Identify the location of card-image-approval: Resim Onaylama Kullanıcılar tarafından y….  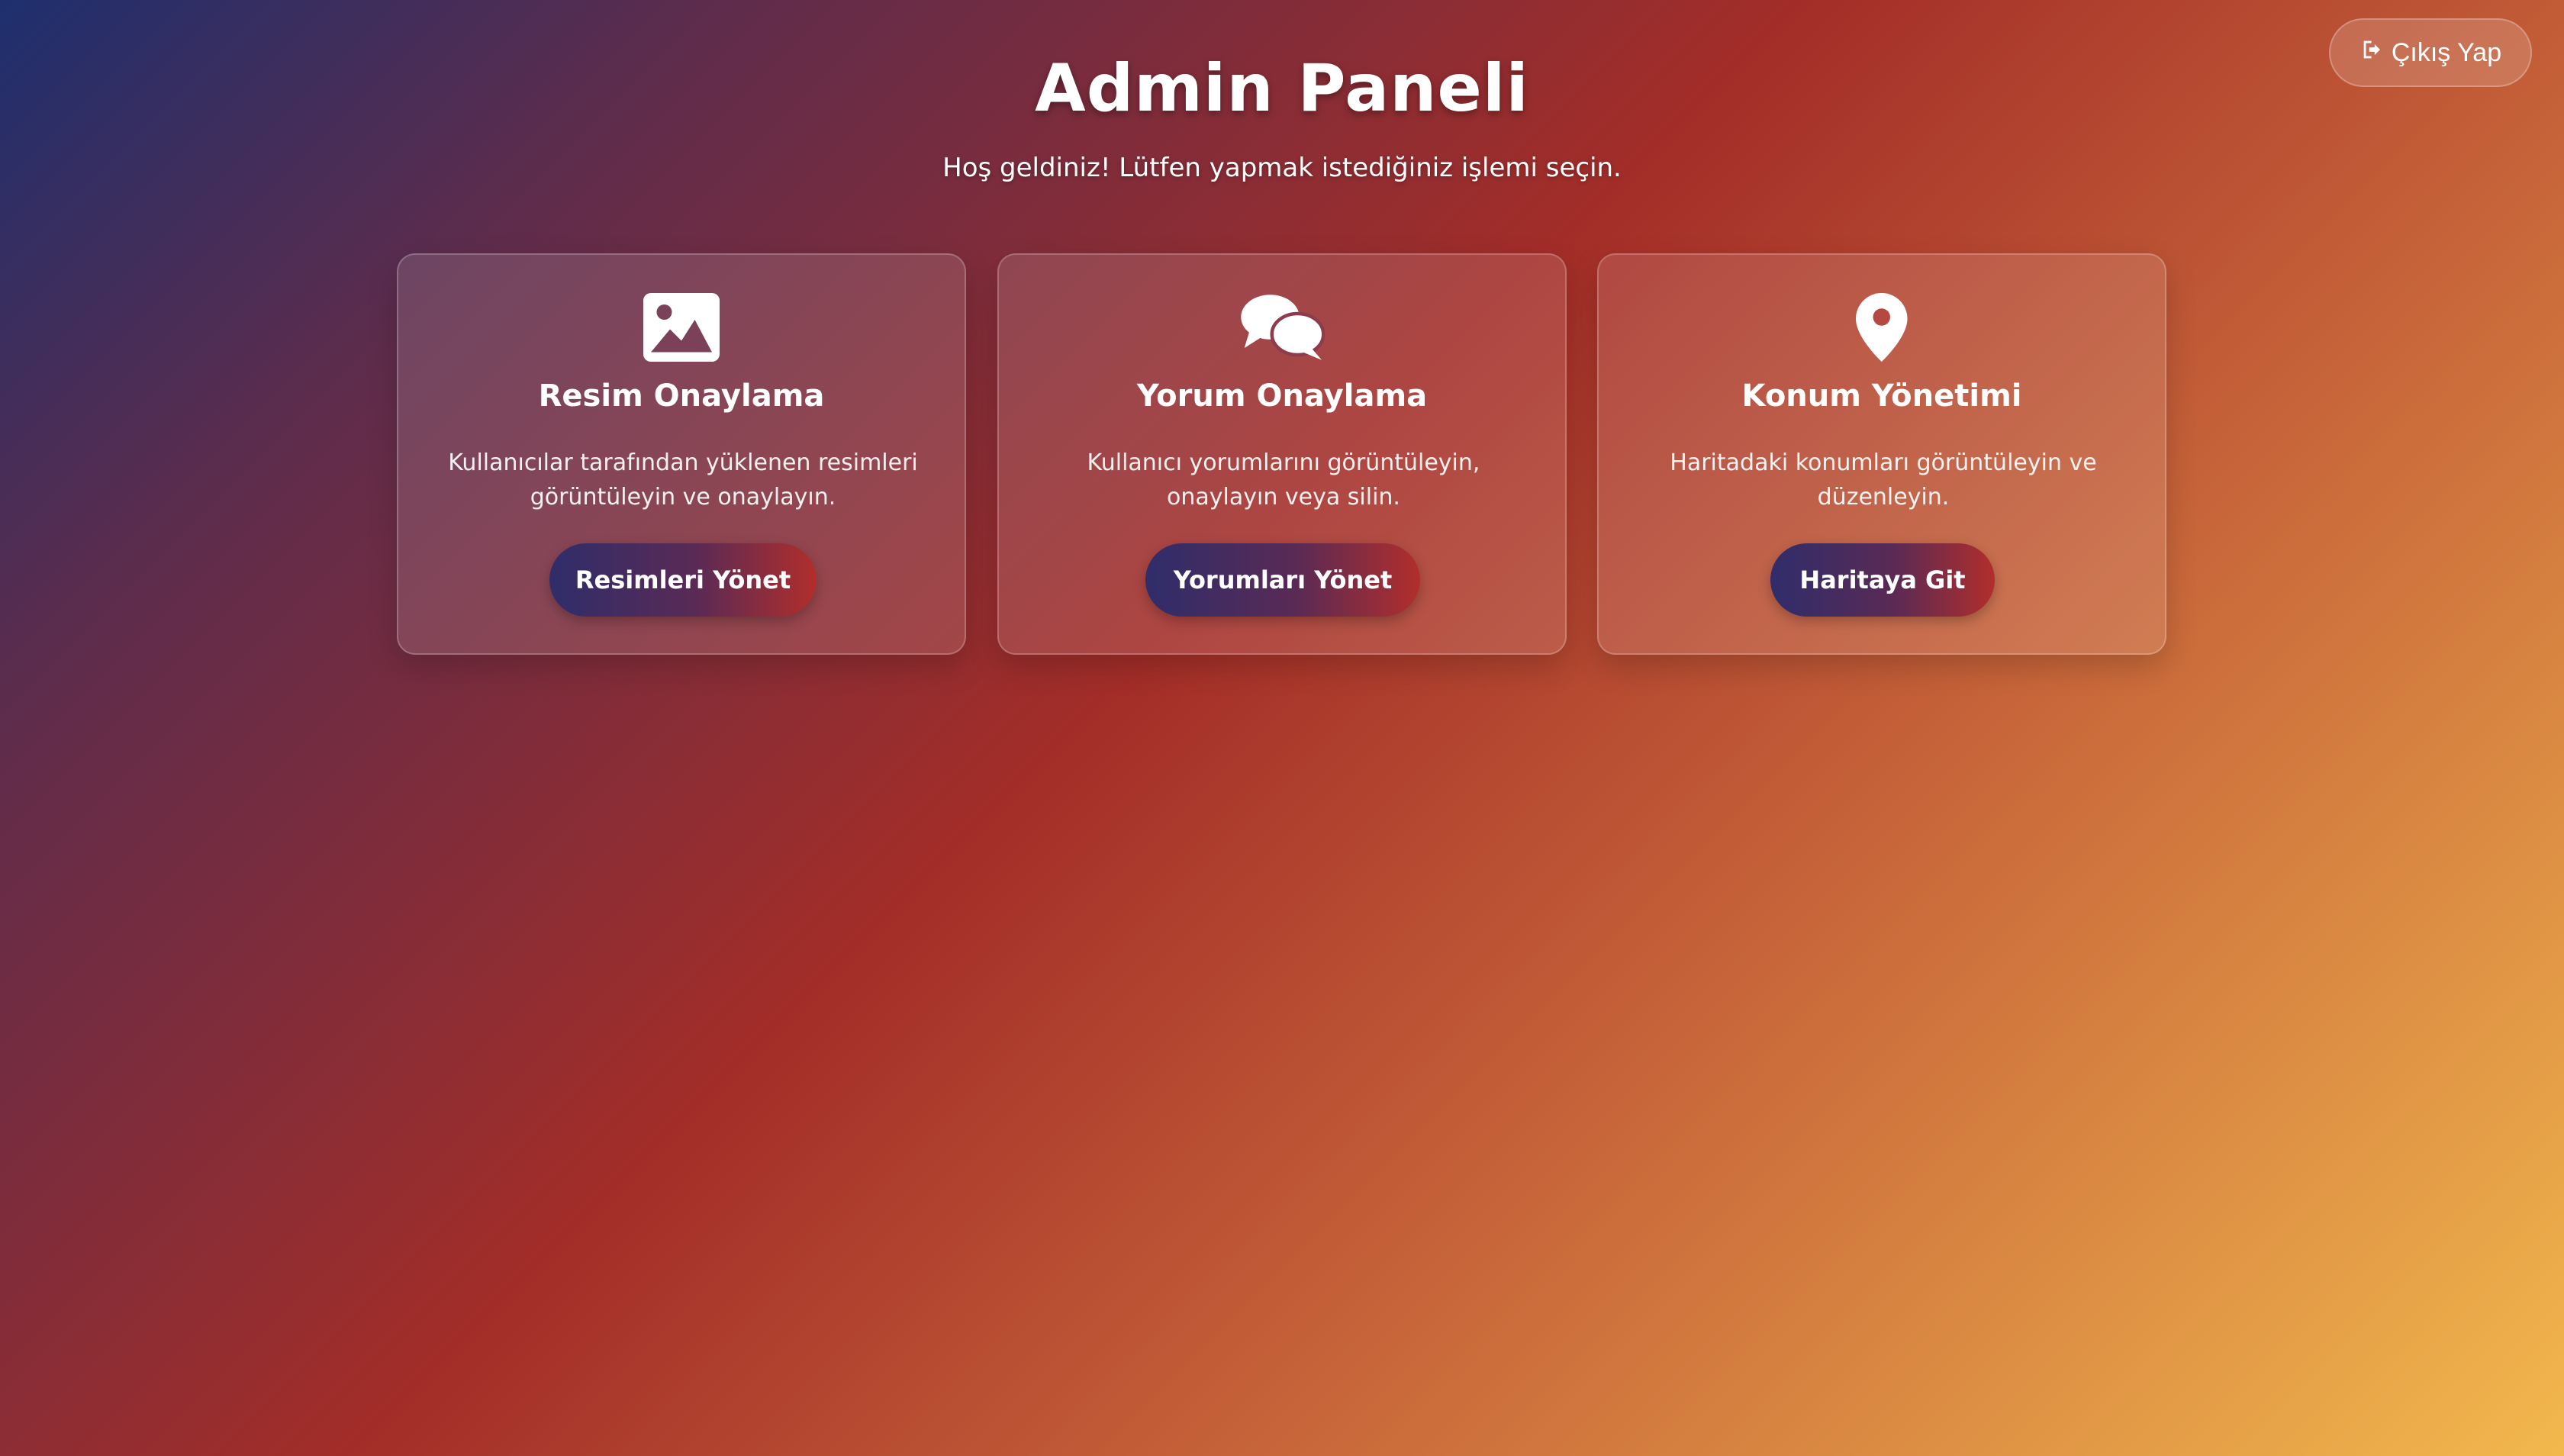
(681, 454).